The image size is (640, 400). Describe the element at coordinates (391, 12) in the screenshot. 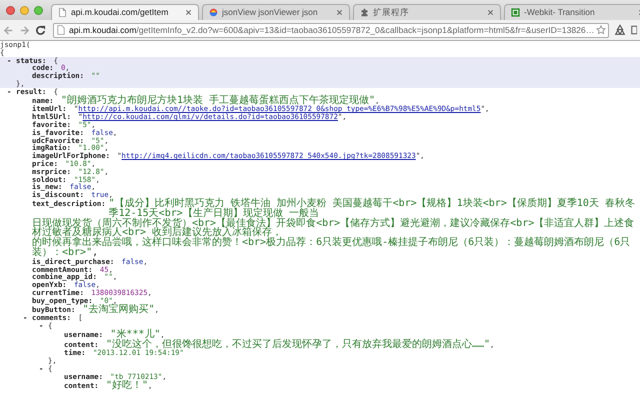

I see `tab-title: 扩展程序` at that location.